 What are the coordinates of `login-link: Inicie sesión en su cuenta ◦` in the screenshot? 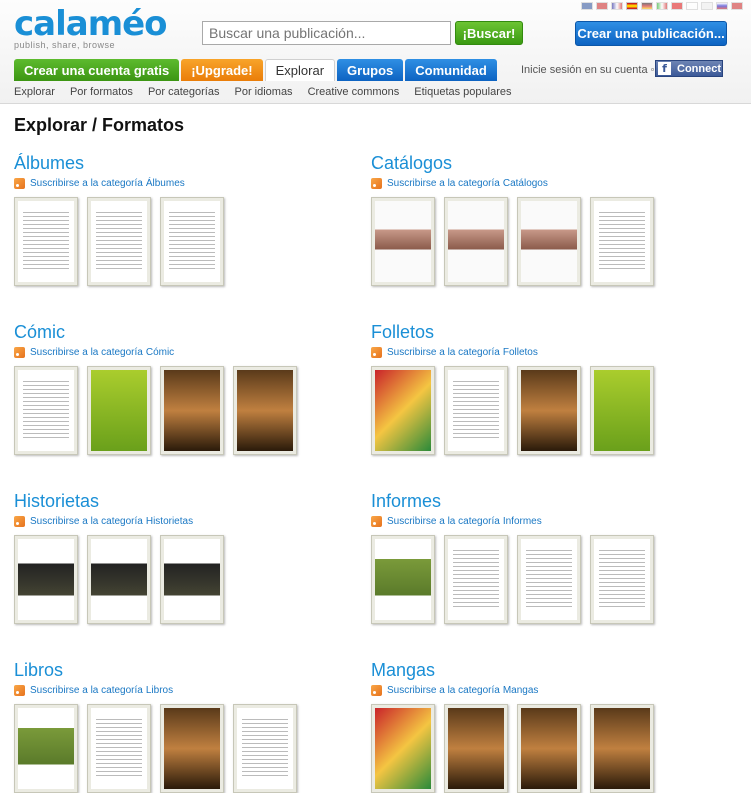 It's located at (588, 70).